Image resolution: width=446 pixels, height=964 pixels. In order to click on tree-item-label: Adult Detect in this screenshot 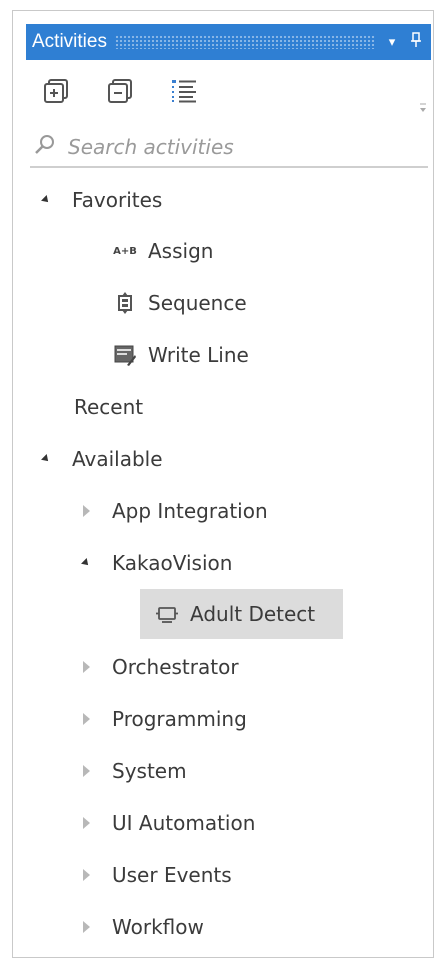, I will do `click(253, 614)`.